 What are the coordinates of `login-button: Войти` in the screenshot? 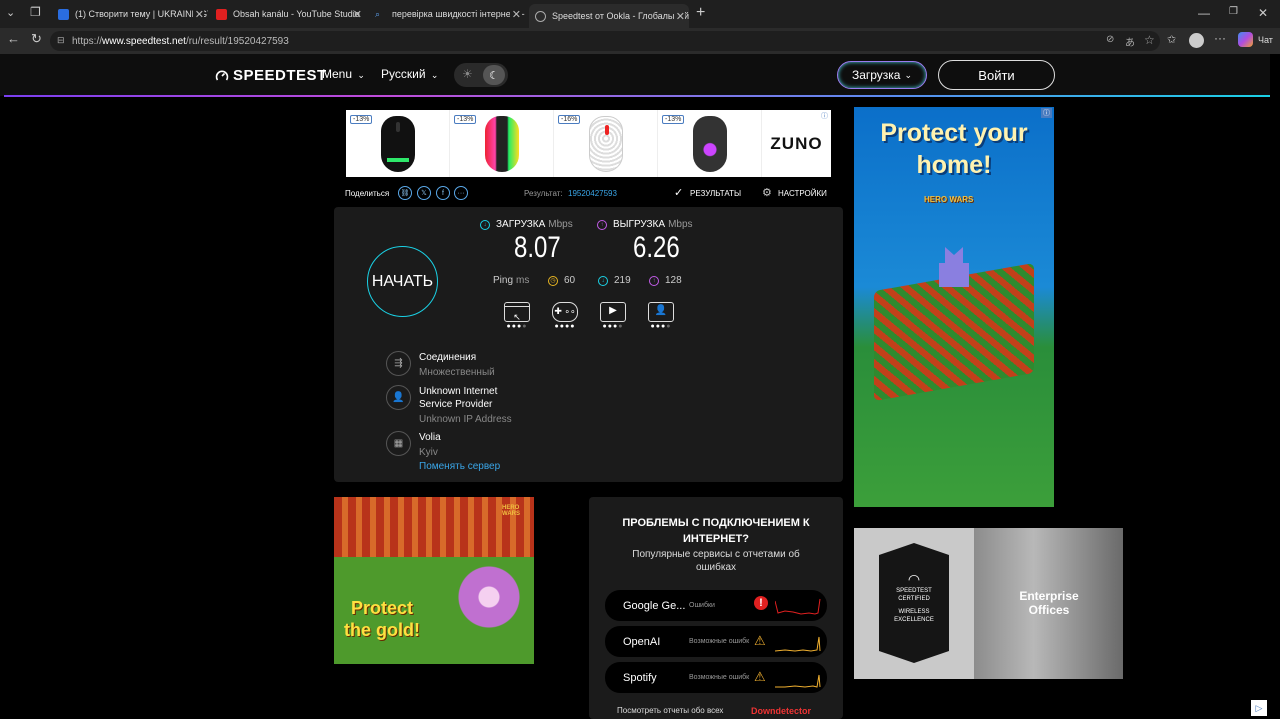 It's located at (996, 75).